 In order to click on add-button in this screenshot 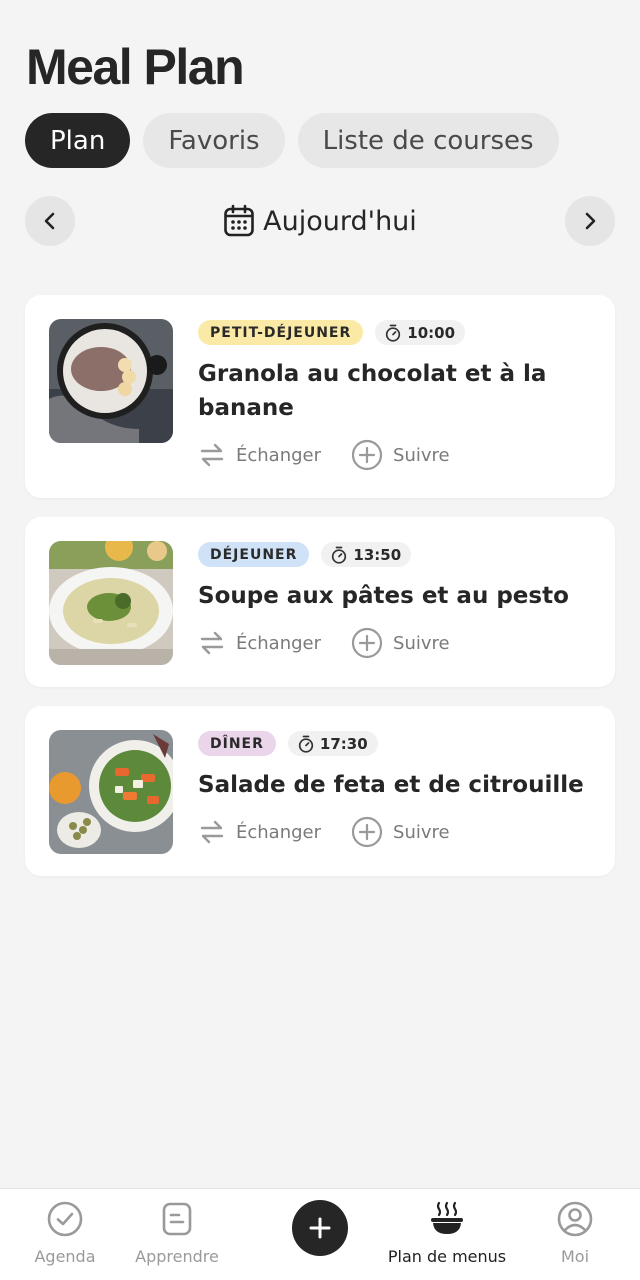, I will do `click(320, 1228)`.